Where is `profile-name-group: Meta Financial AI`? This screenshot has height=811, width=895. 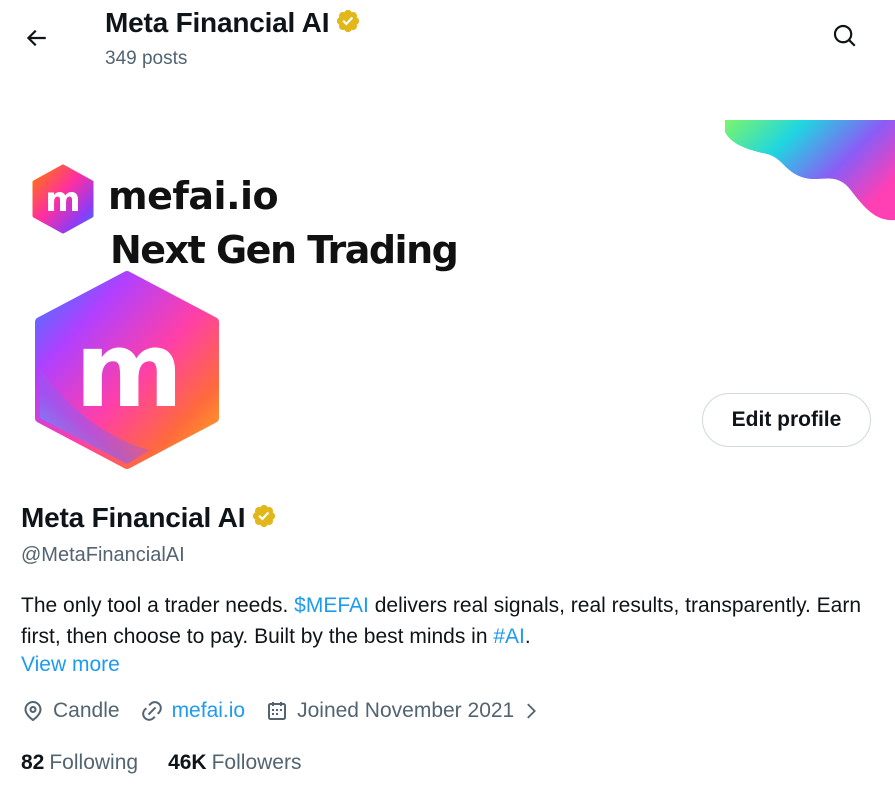
profile-name-group: Meta Financial AI is located at coordinates (149, 518).